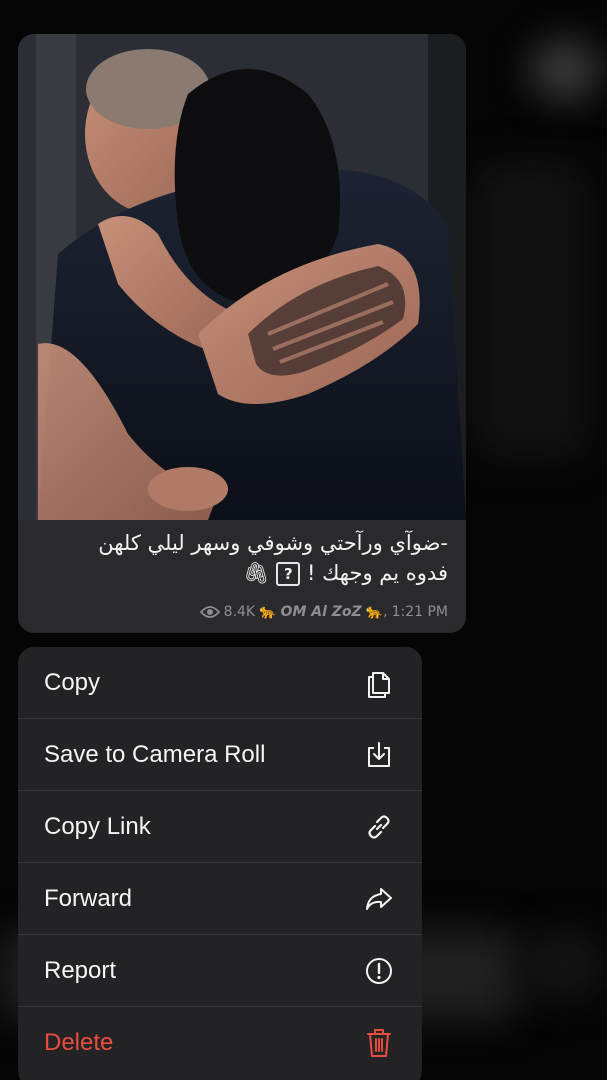  What do you see at coordinates (376, 612) in the screenshot?
I see `author-emoji-right: 🐆,` at bounding box center [376, 612].